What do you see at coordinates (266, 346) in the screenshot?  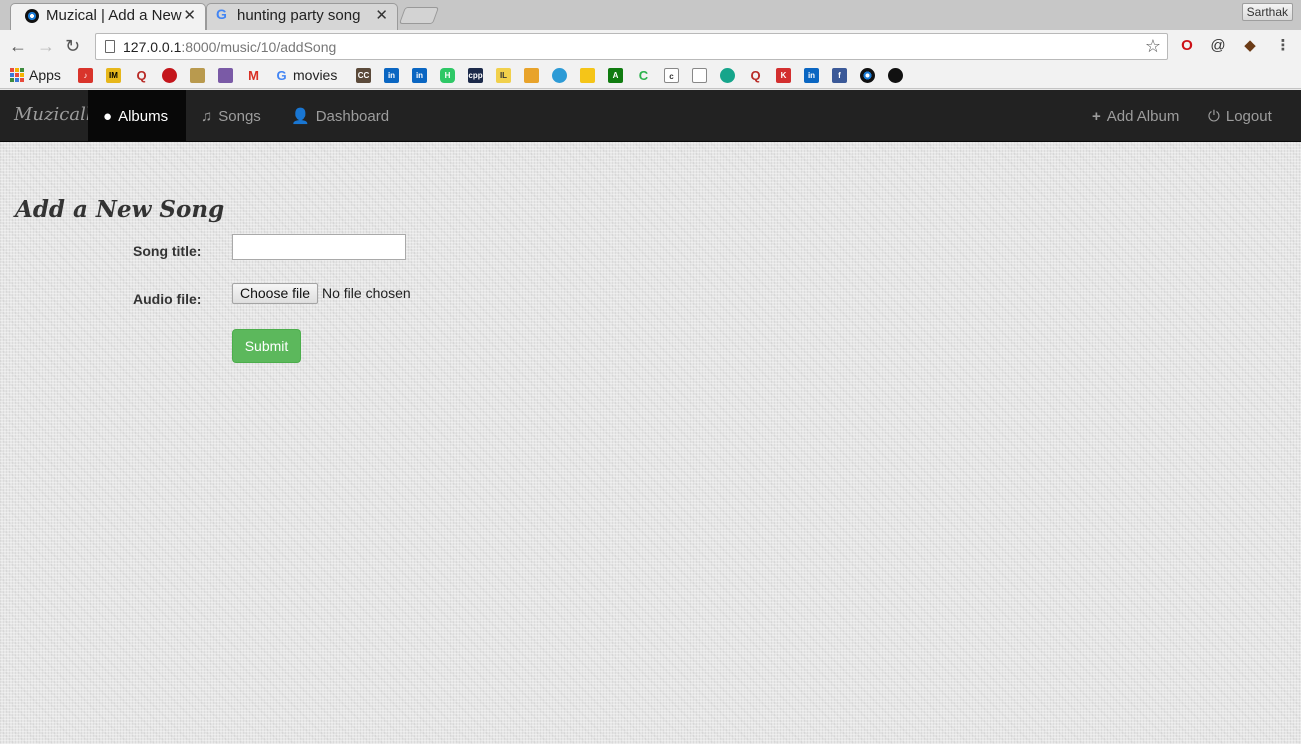 I see `submit-button: Submit` at bounding box center [266, 346].